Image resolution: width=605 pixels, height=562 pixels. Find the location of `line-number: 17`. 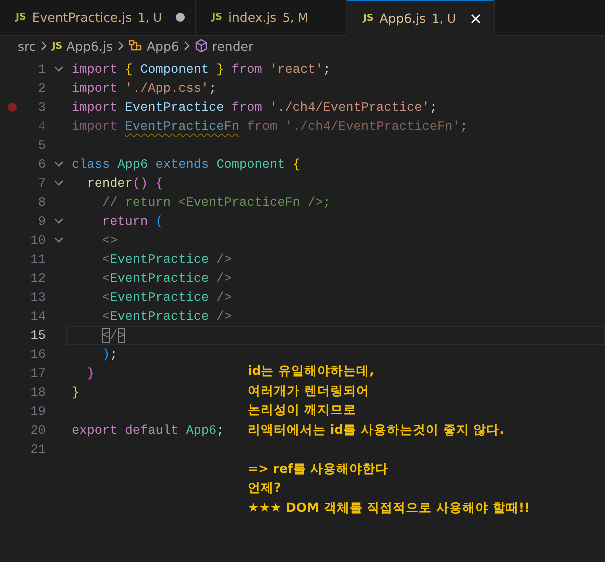

line-number: 17 is located at coordinates (38, 373).